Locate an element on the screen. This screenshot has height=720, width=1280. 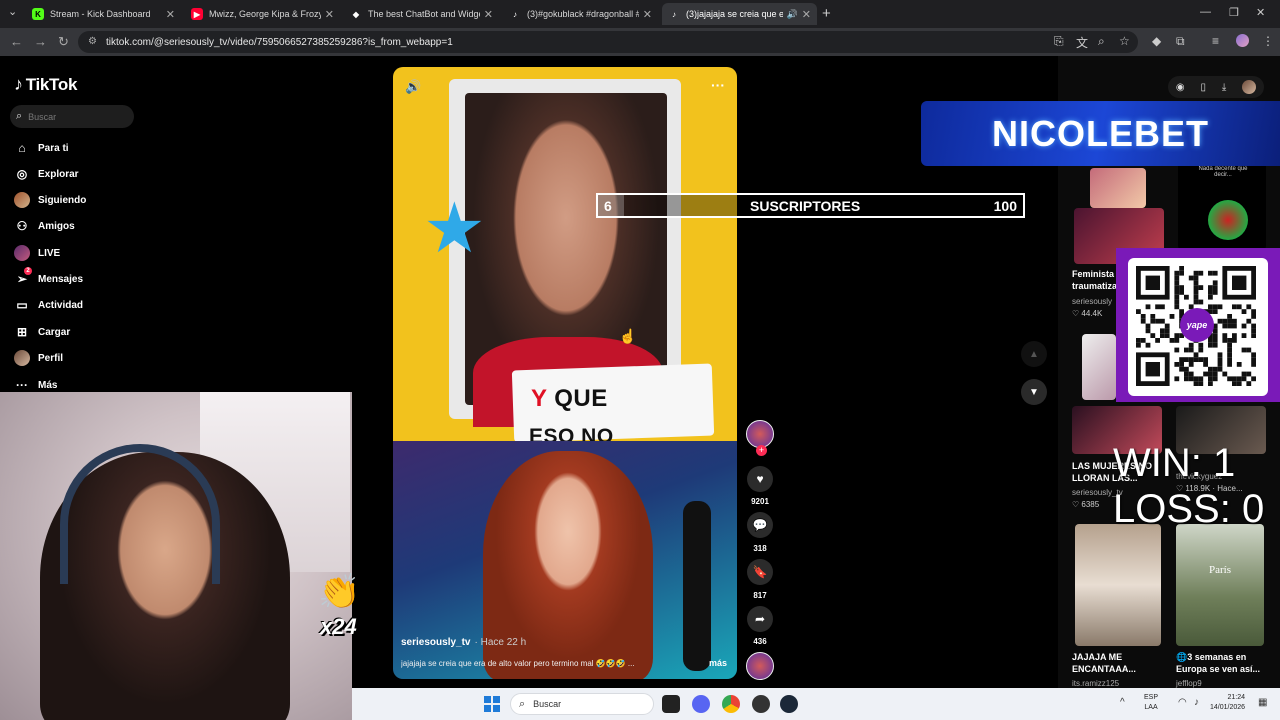
qr-code: yape is located at coordinates (1198, 327).